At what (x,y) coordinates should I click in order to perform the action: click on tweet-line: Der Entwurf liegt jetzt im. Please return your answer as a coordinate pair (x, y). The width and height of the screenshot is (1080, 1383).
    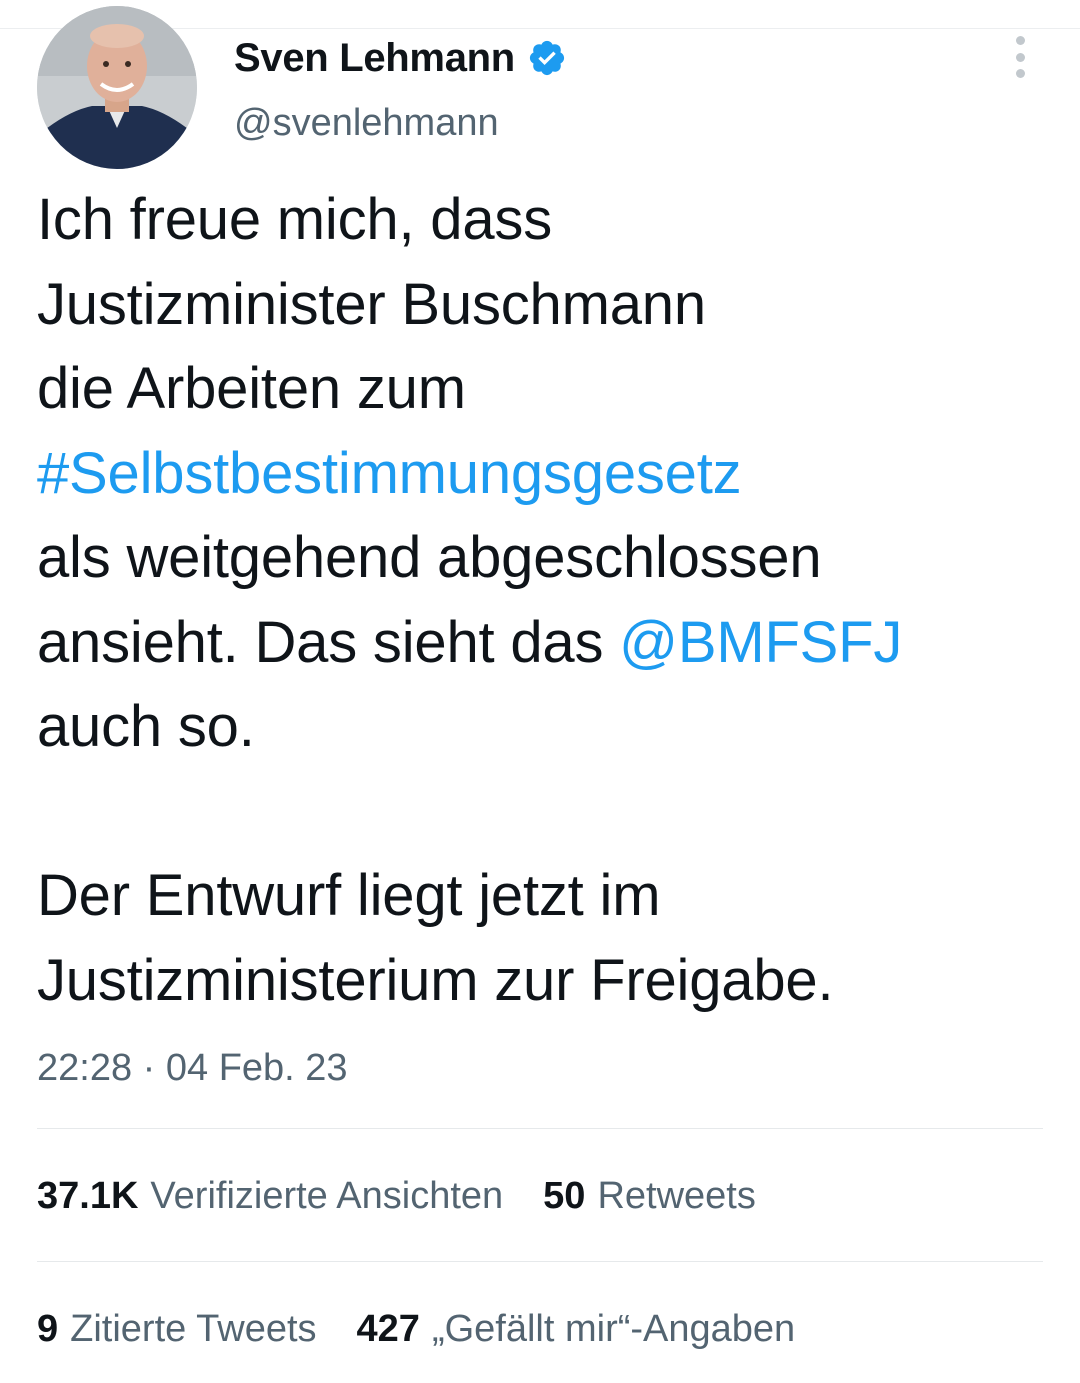
    Looking at the image, I should click on (349, 895).